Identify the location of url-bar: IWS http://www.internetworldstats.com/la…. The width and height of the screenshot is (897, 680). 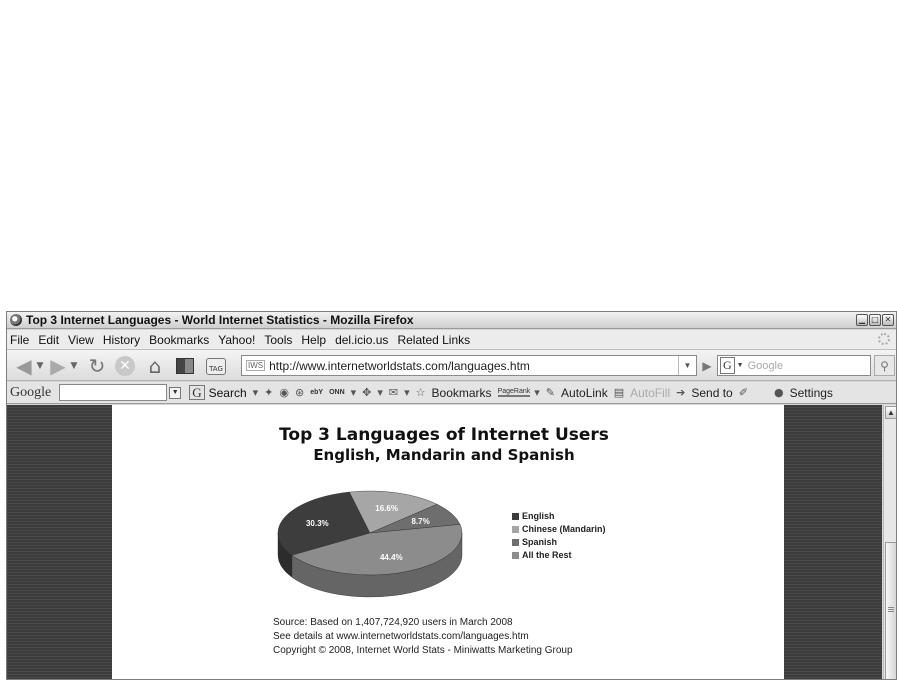
(469, 365).